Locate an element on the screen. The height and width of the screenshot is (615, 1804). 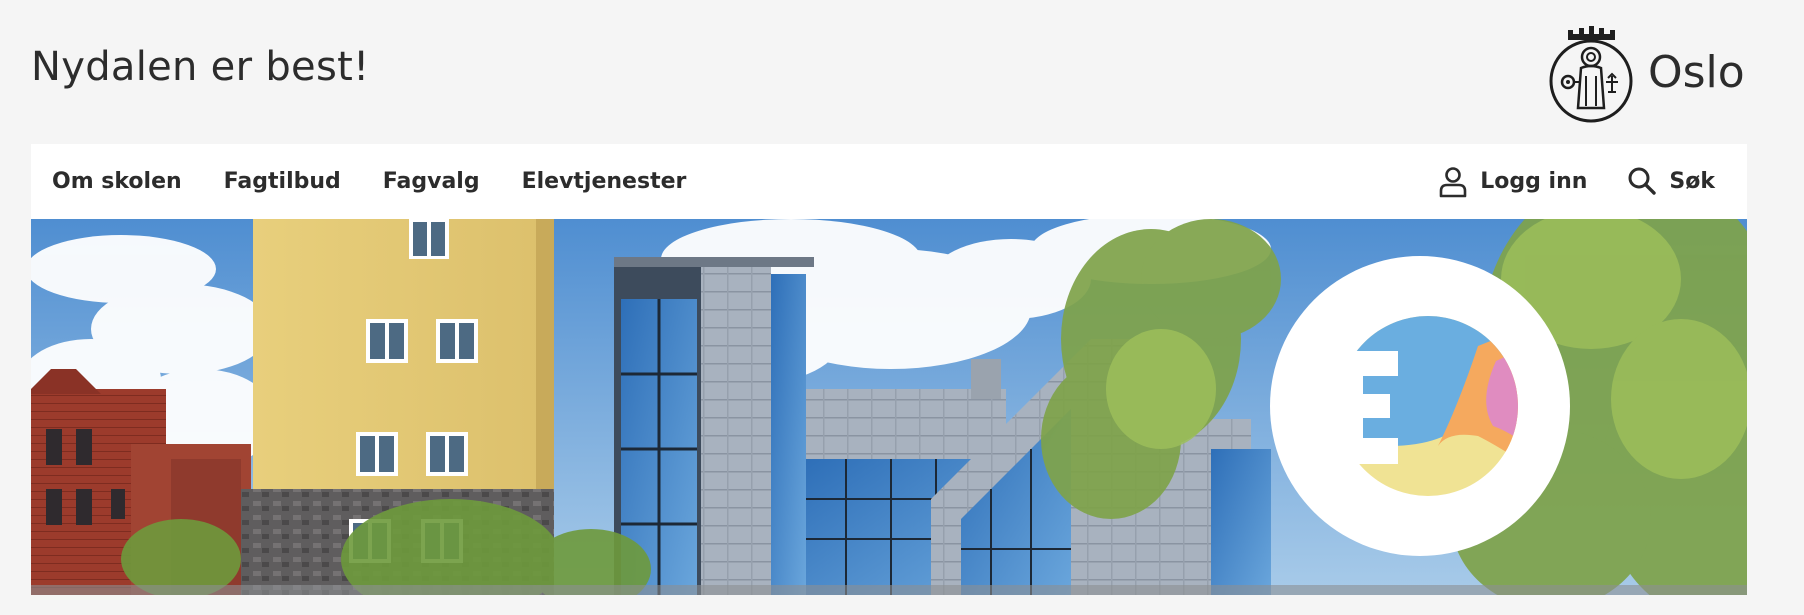
nav-actions: Logg inn Søk is located at coordinates (1556, 181).